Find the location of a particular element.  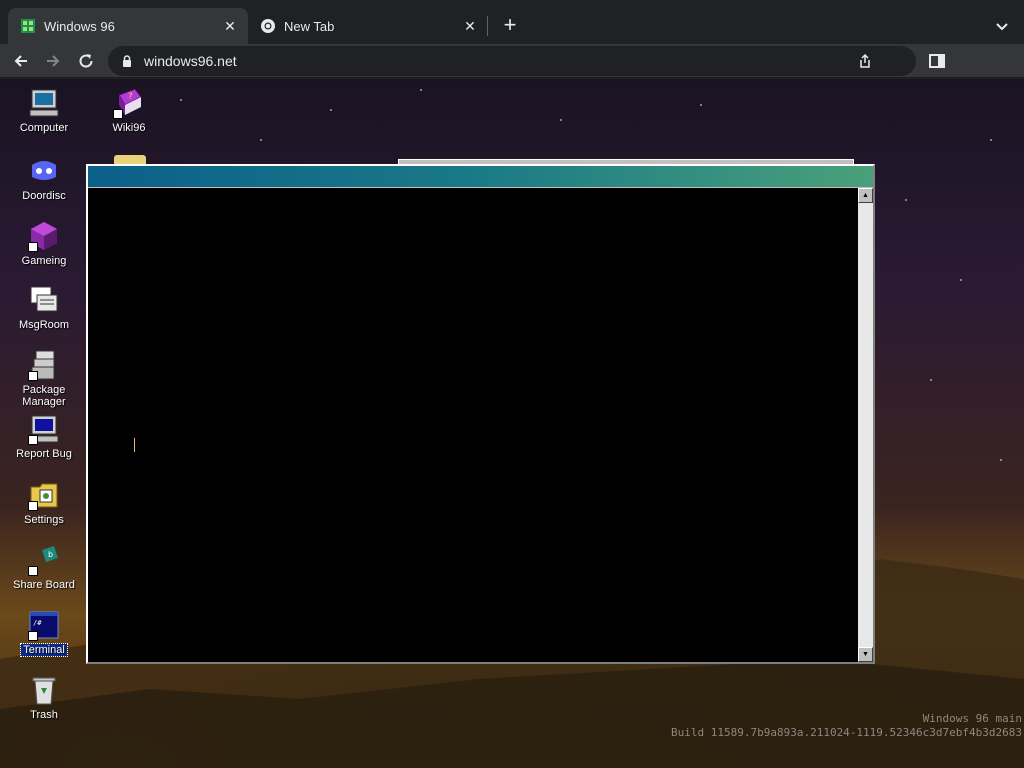

new-tab-button: + is located at coordinates (510, 26).